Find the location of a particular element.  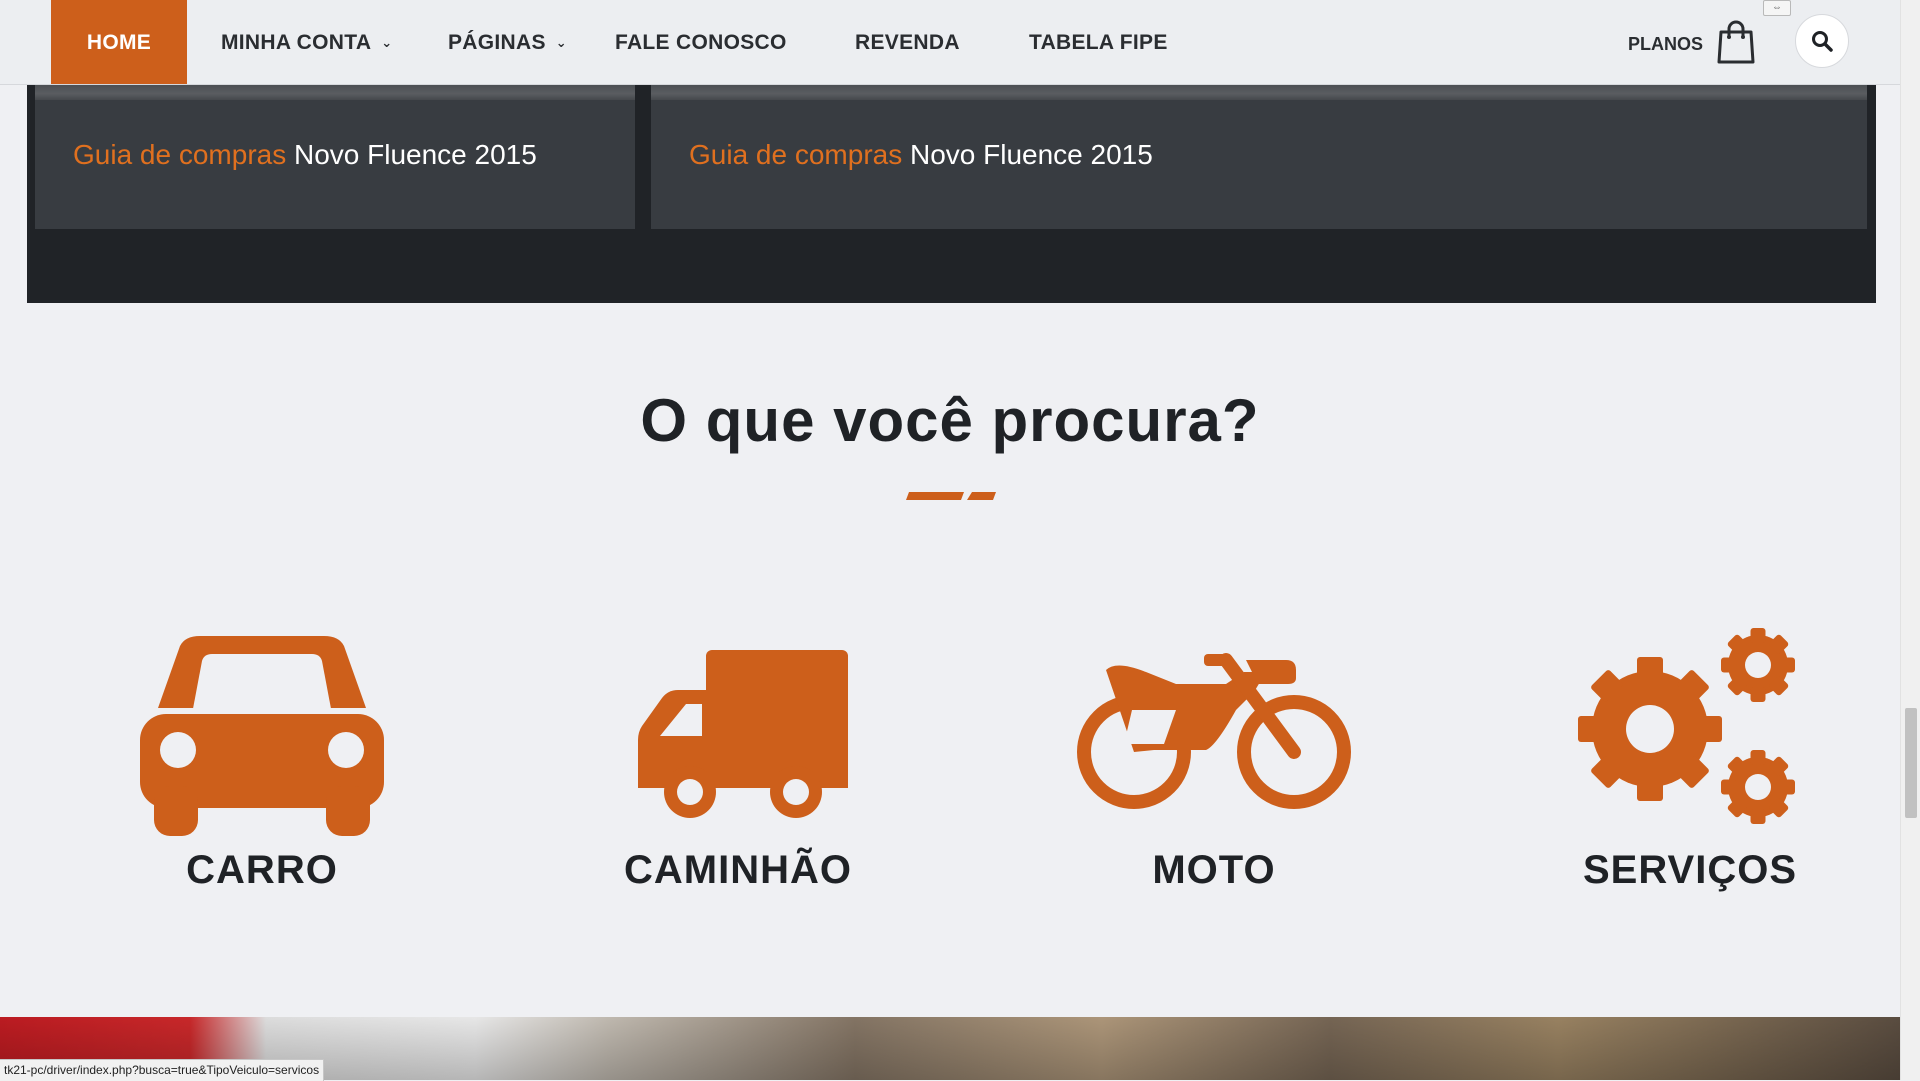

category-caminhao: CAMINHÃO is located at coordinates (738, 756).